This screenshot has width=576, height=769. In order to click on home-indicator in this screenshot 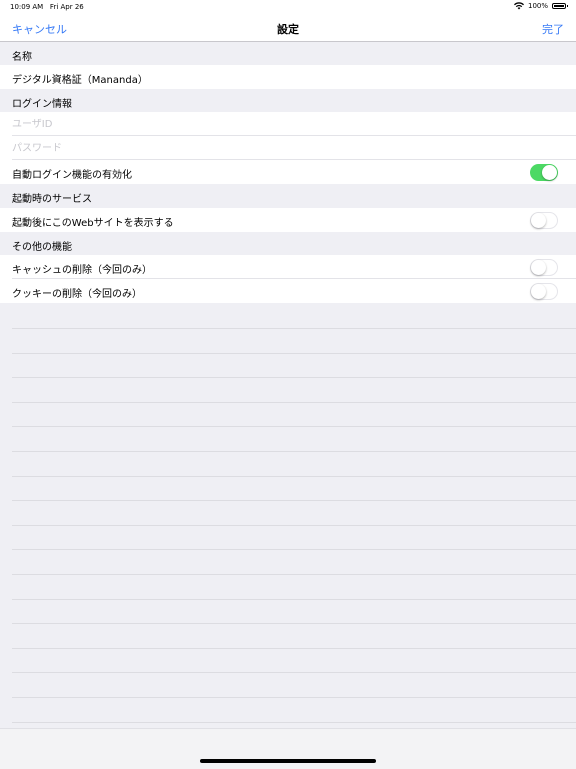, I will do `click(288, 761)`.